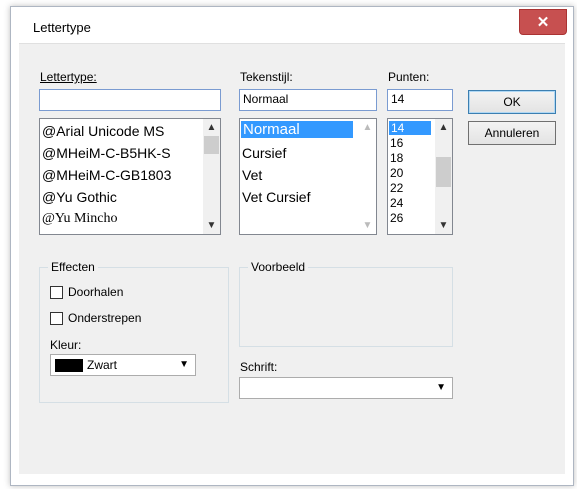  I want to click on font-scrollbar: ▲ ▼, so click(211, 176).